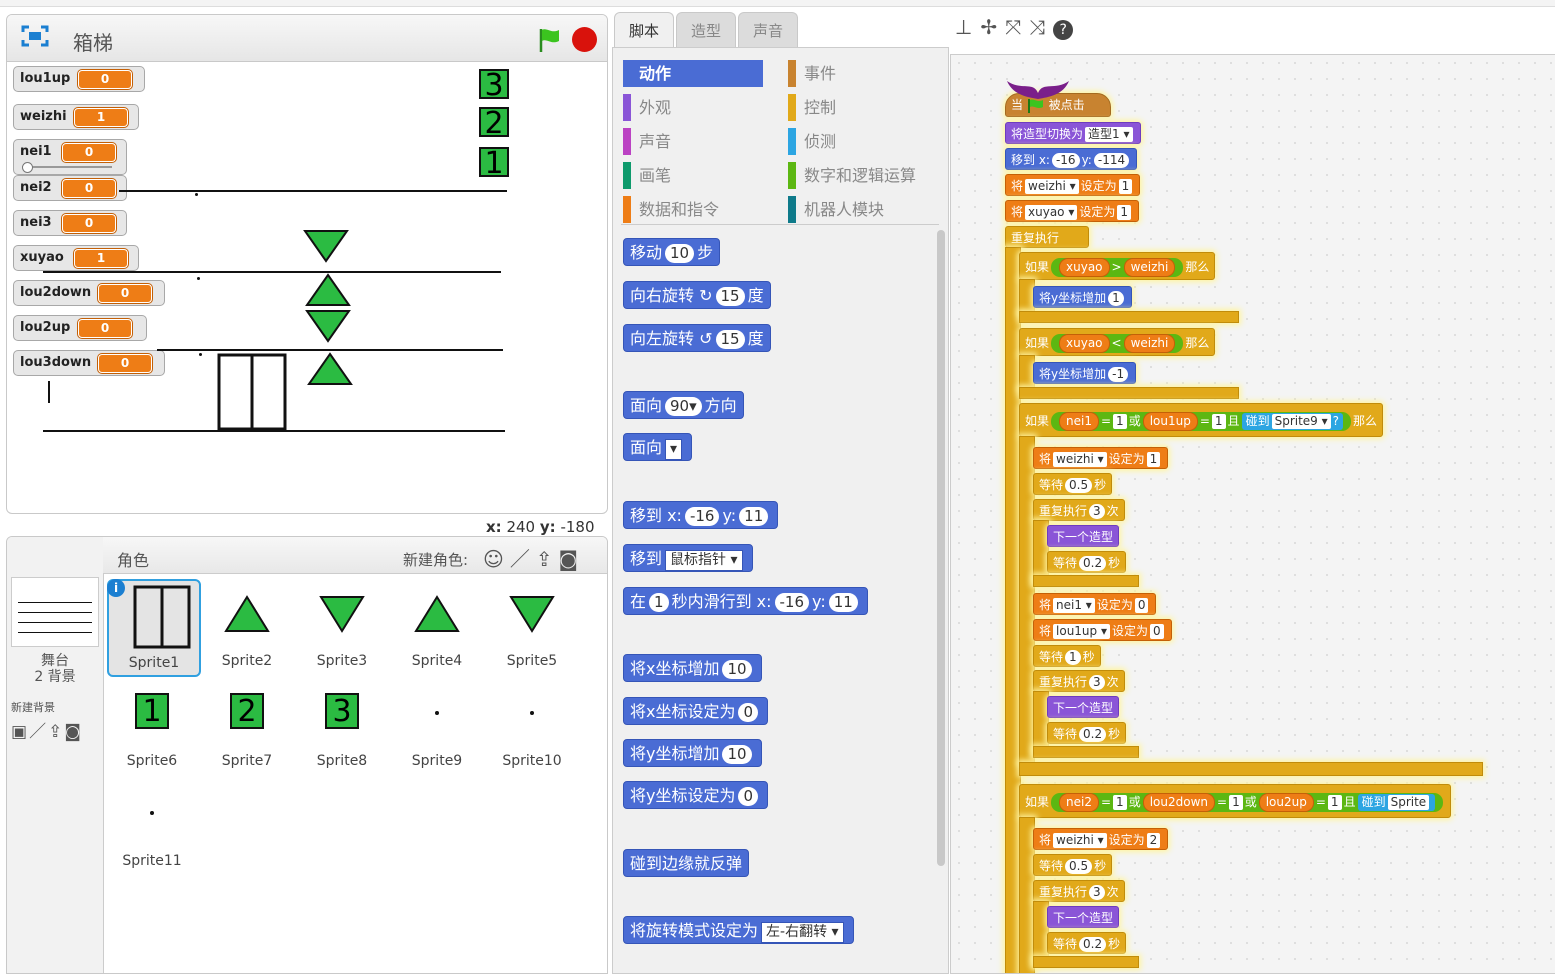 Image resolution: width=1555 pixels, height=974 pixels. Describe the element at coordinates (70, 188) in the screenshot. I see `monitor-nei2: nei2 0` at that location.